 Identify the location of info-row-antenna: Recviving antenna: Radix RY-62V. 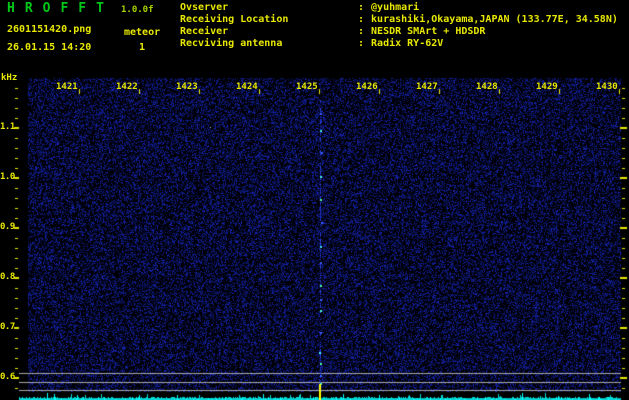
(399, 44).